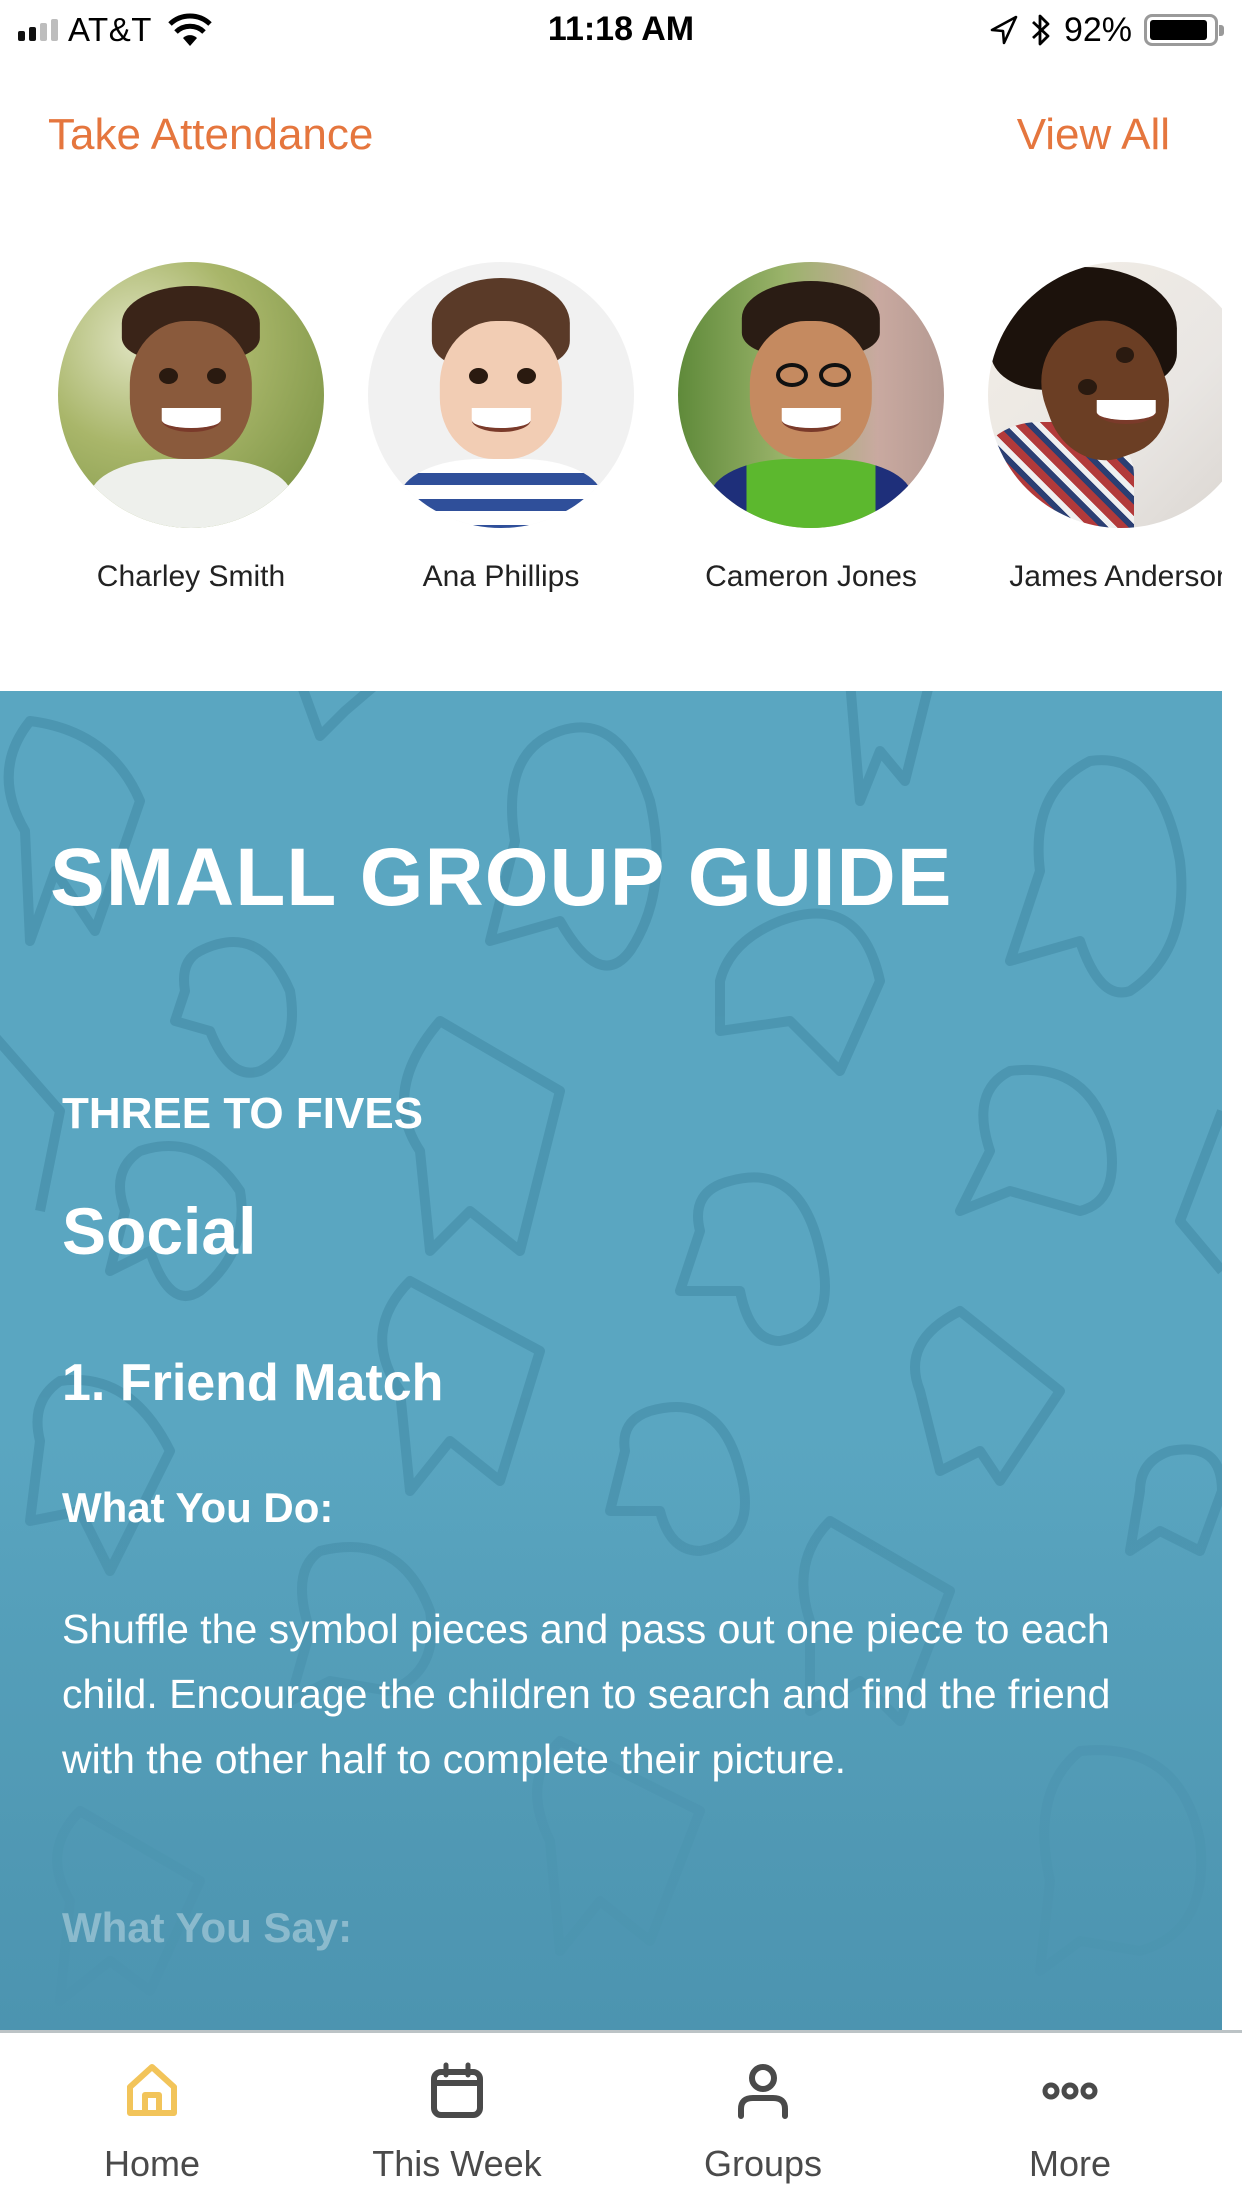  What do you see at coordinates (207, 1927) in the screenshot?
I see `what-you-say-heading: What You Say:` at bounding box center [207, 1927].